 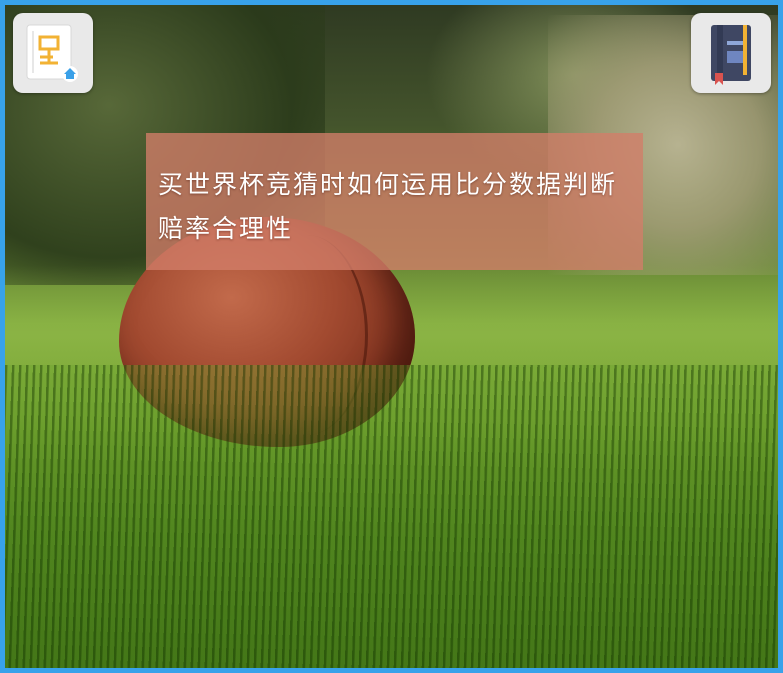 What do you see at coordinates (388, 206) in the screenshot?
I see `article-headline: 买世界杯竞猜时如何运用比分数据判断赔率合理性` at bounding box center [388, 206].